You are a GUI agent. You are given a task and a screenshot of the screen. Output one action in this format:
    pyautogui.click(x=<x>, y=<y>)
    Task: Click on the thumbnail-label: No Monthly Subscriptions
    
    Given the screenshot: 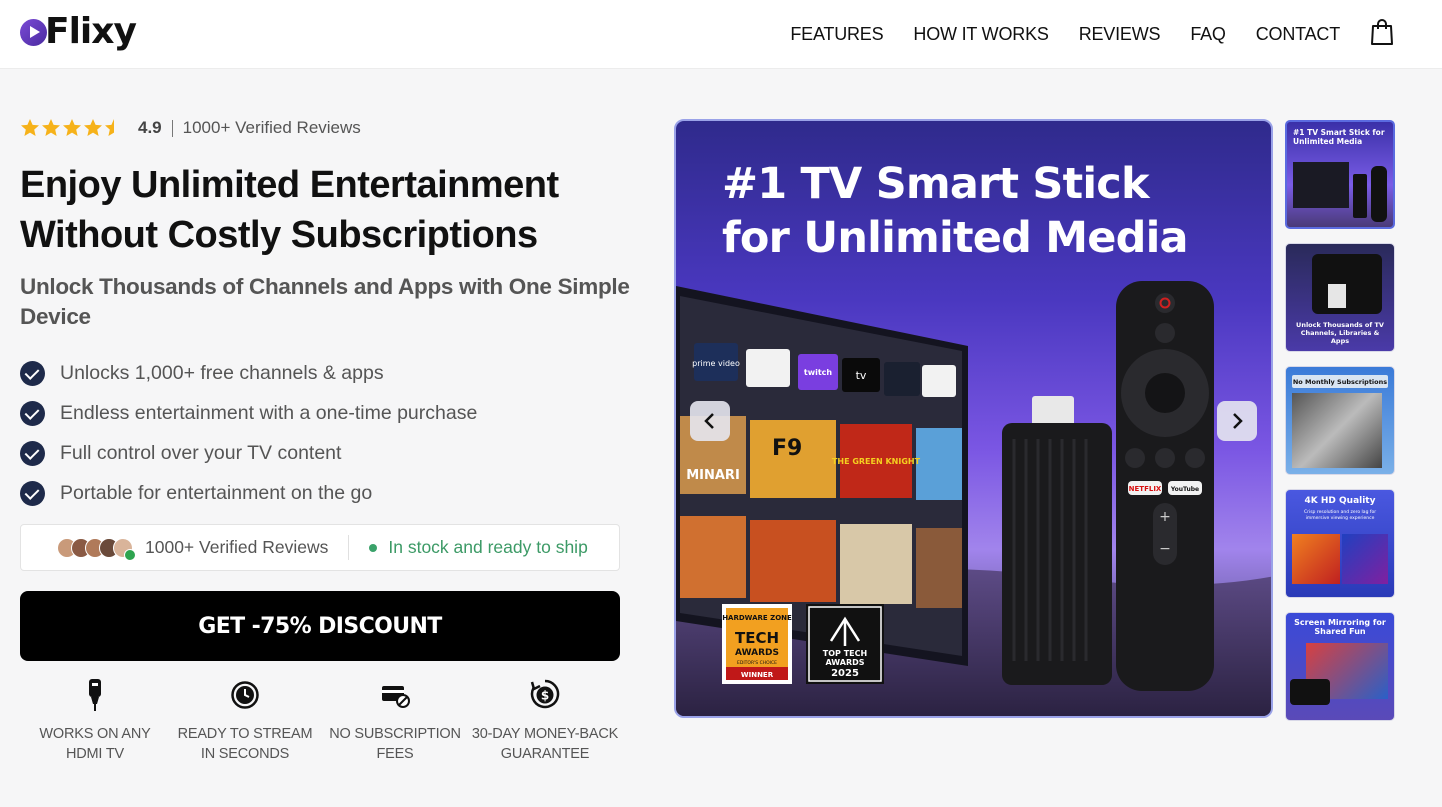 What is the action you would take?
    pyautogui.click(x=1340, y=382)
    